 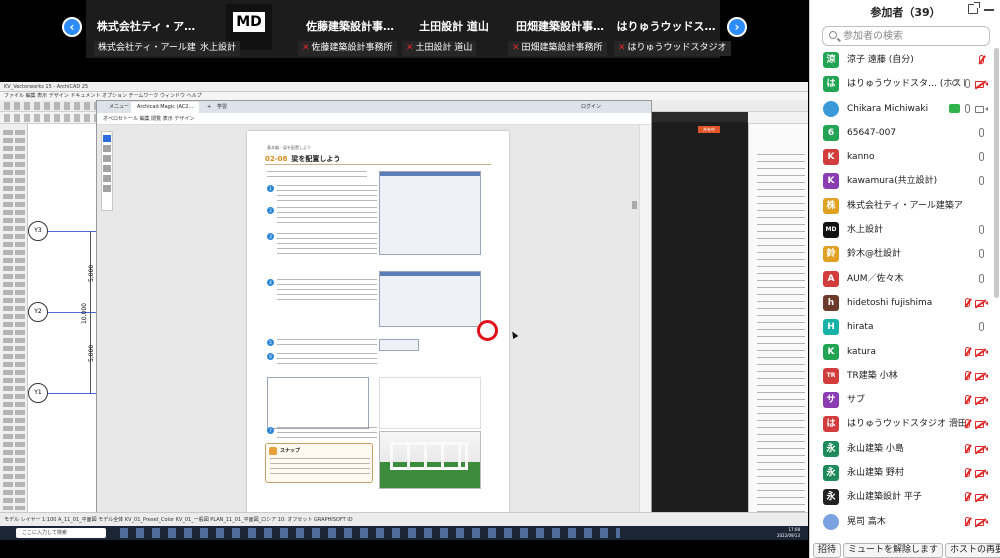 What do you see at coordinates (634, 205) in the screenshot?
I see `pdf-scrollbar` at bounding box center [634, 205].